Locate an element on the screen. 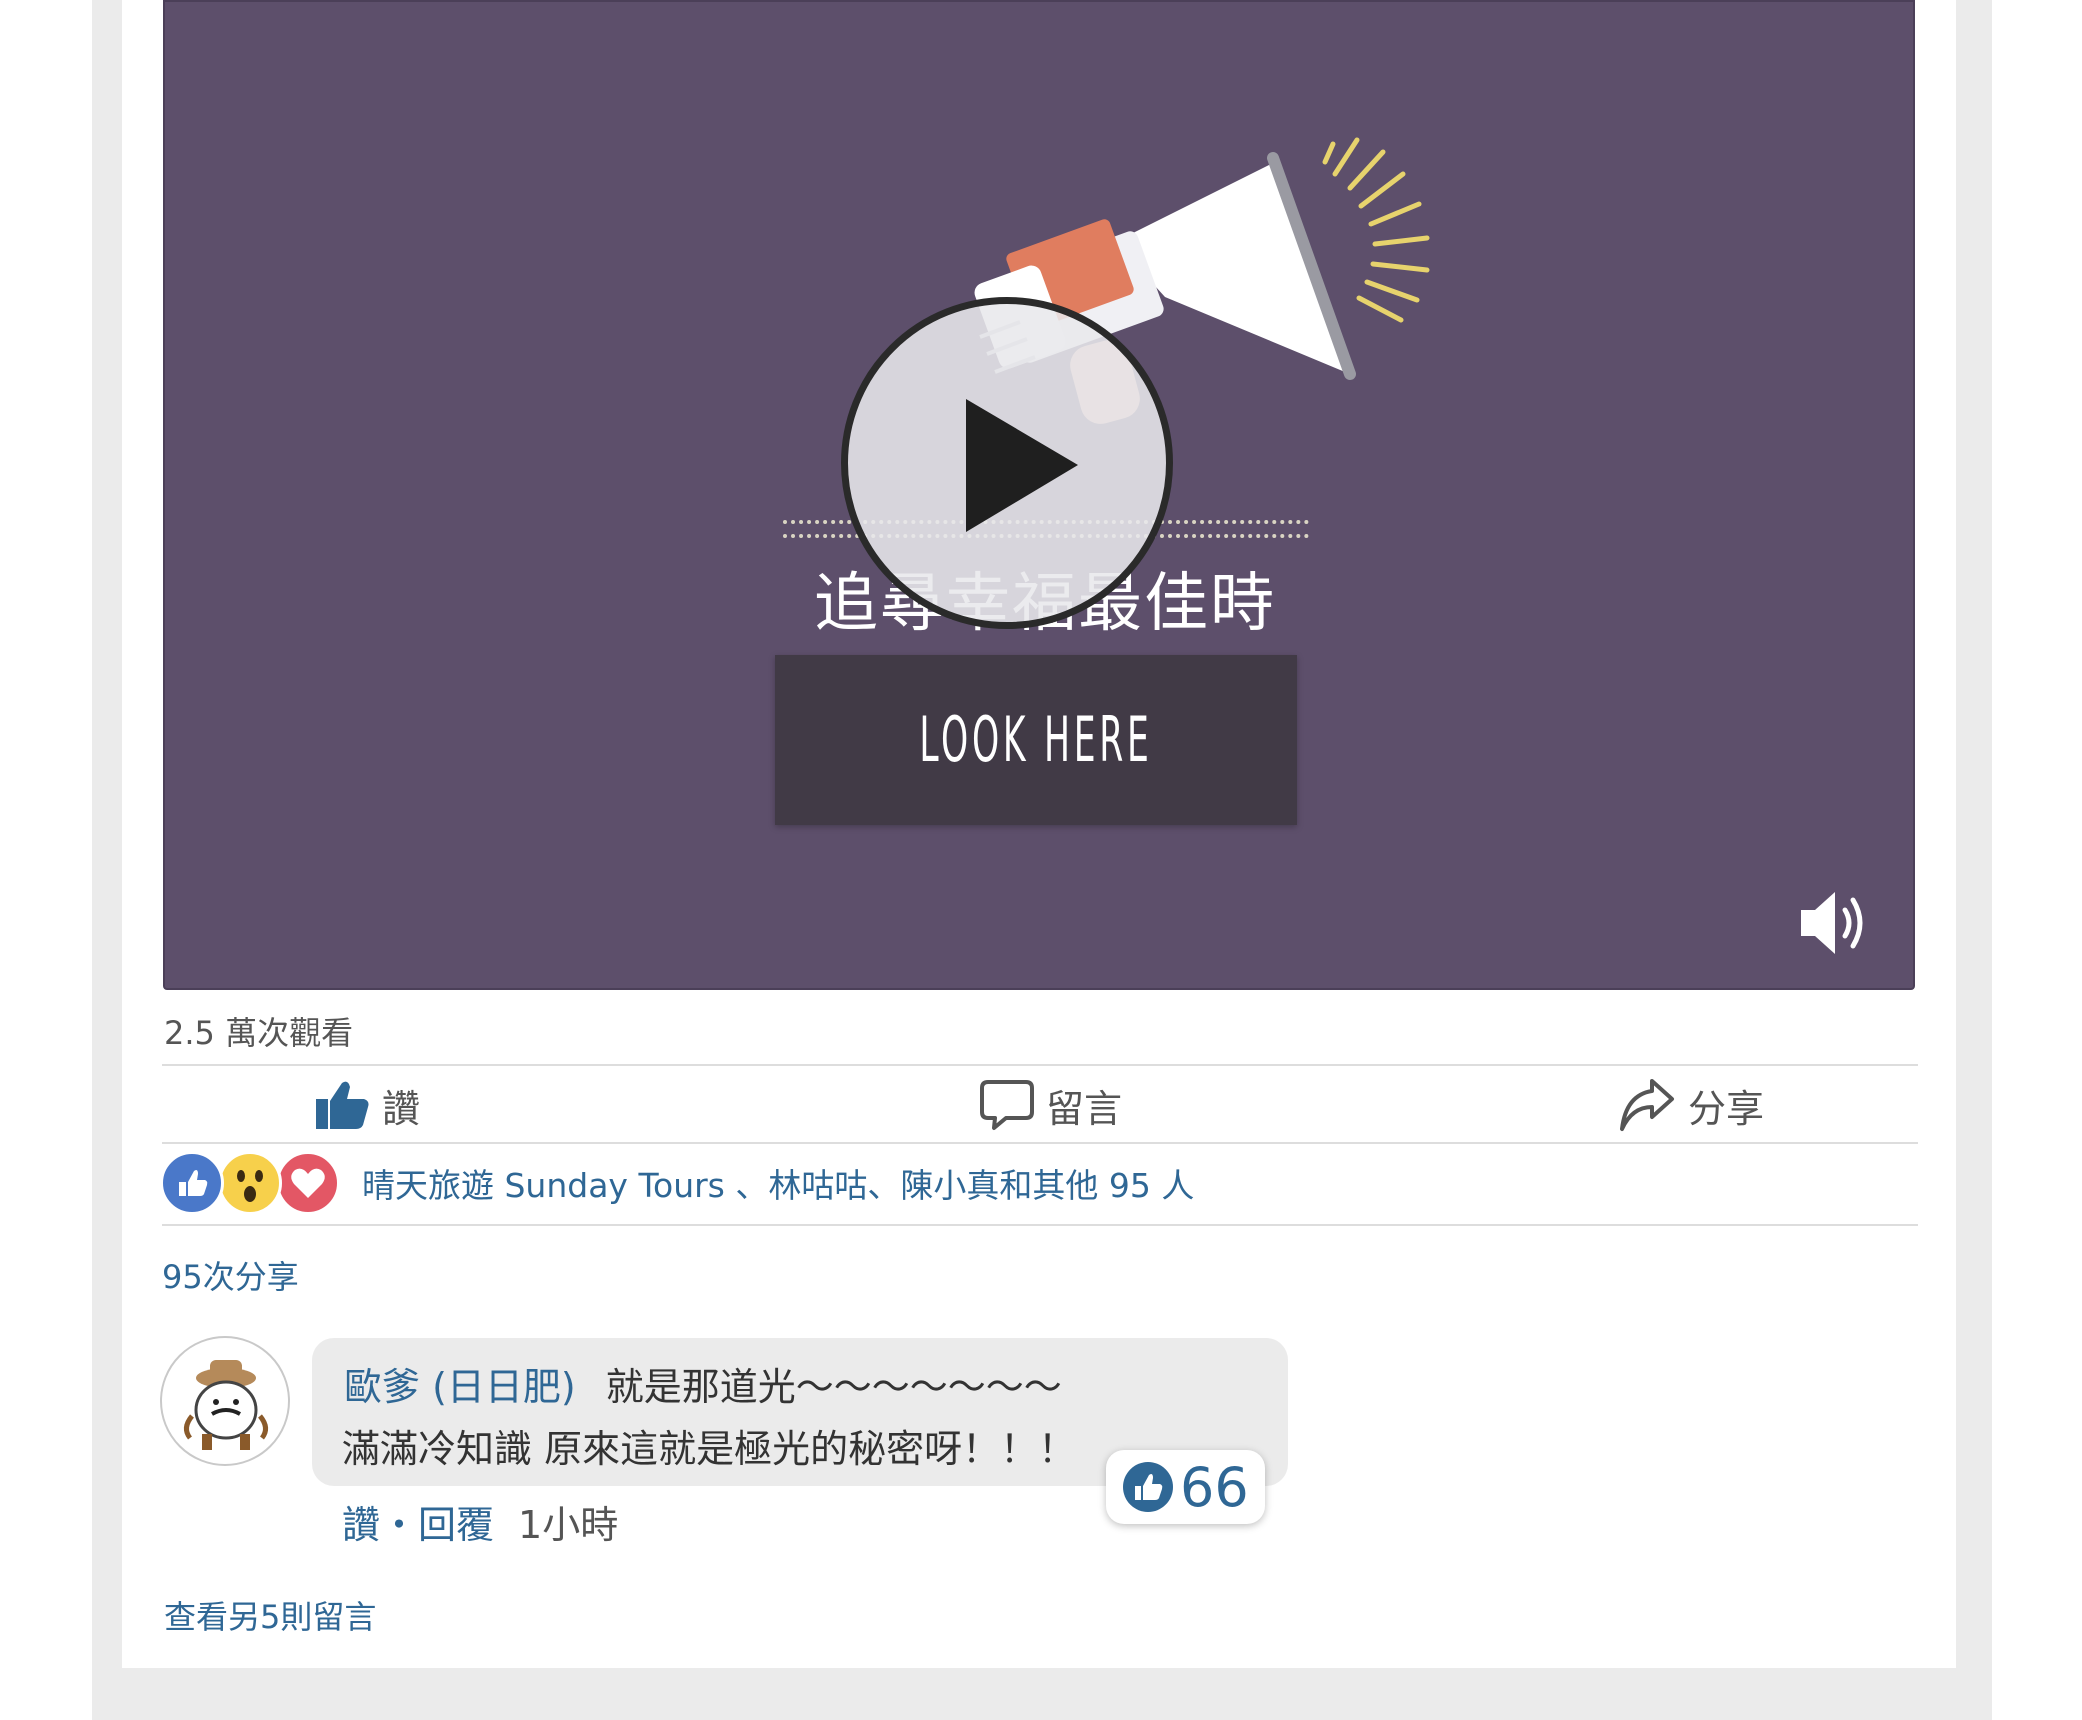  share-button-label: 分享 is located at coordinates (1726, 1108).